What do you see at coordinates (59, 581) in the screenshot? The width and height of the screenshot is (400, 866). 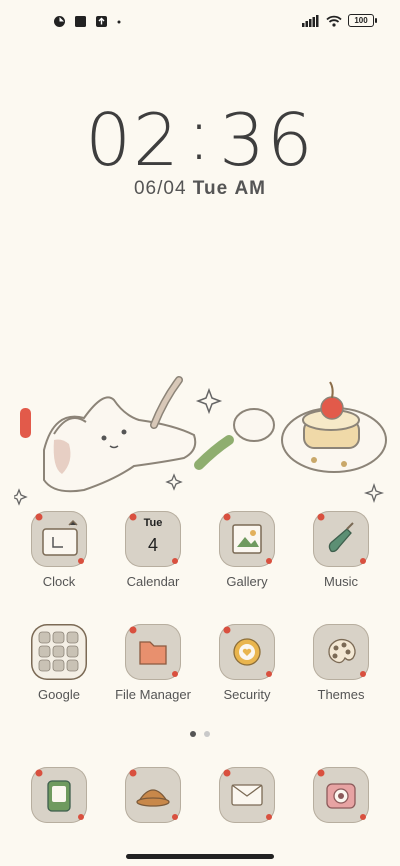 I see `app-label: Clock` at bounding box center [59, 581].